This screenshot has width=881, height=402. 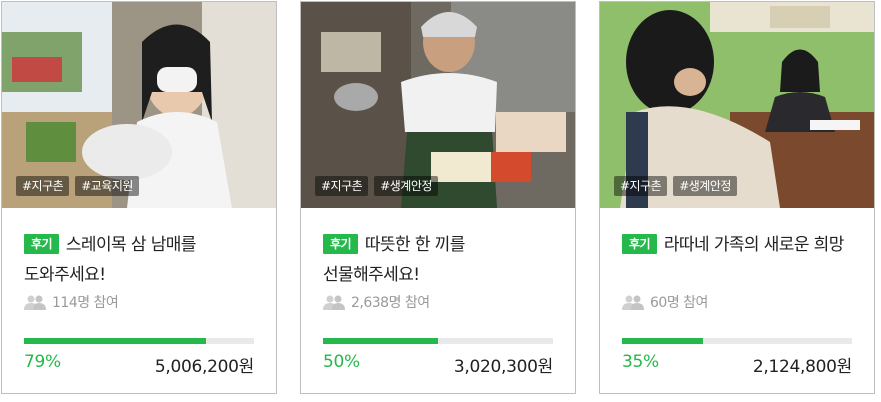 What do you see at coordinates (754, 245) in the screenshot?
I see `campaign-title-text: 라따네 가족의 새로운 희망` at bounding box center [754, 245].